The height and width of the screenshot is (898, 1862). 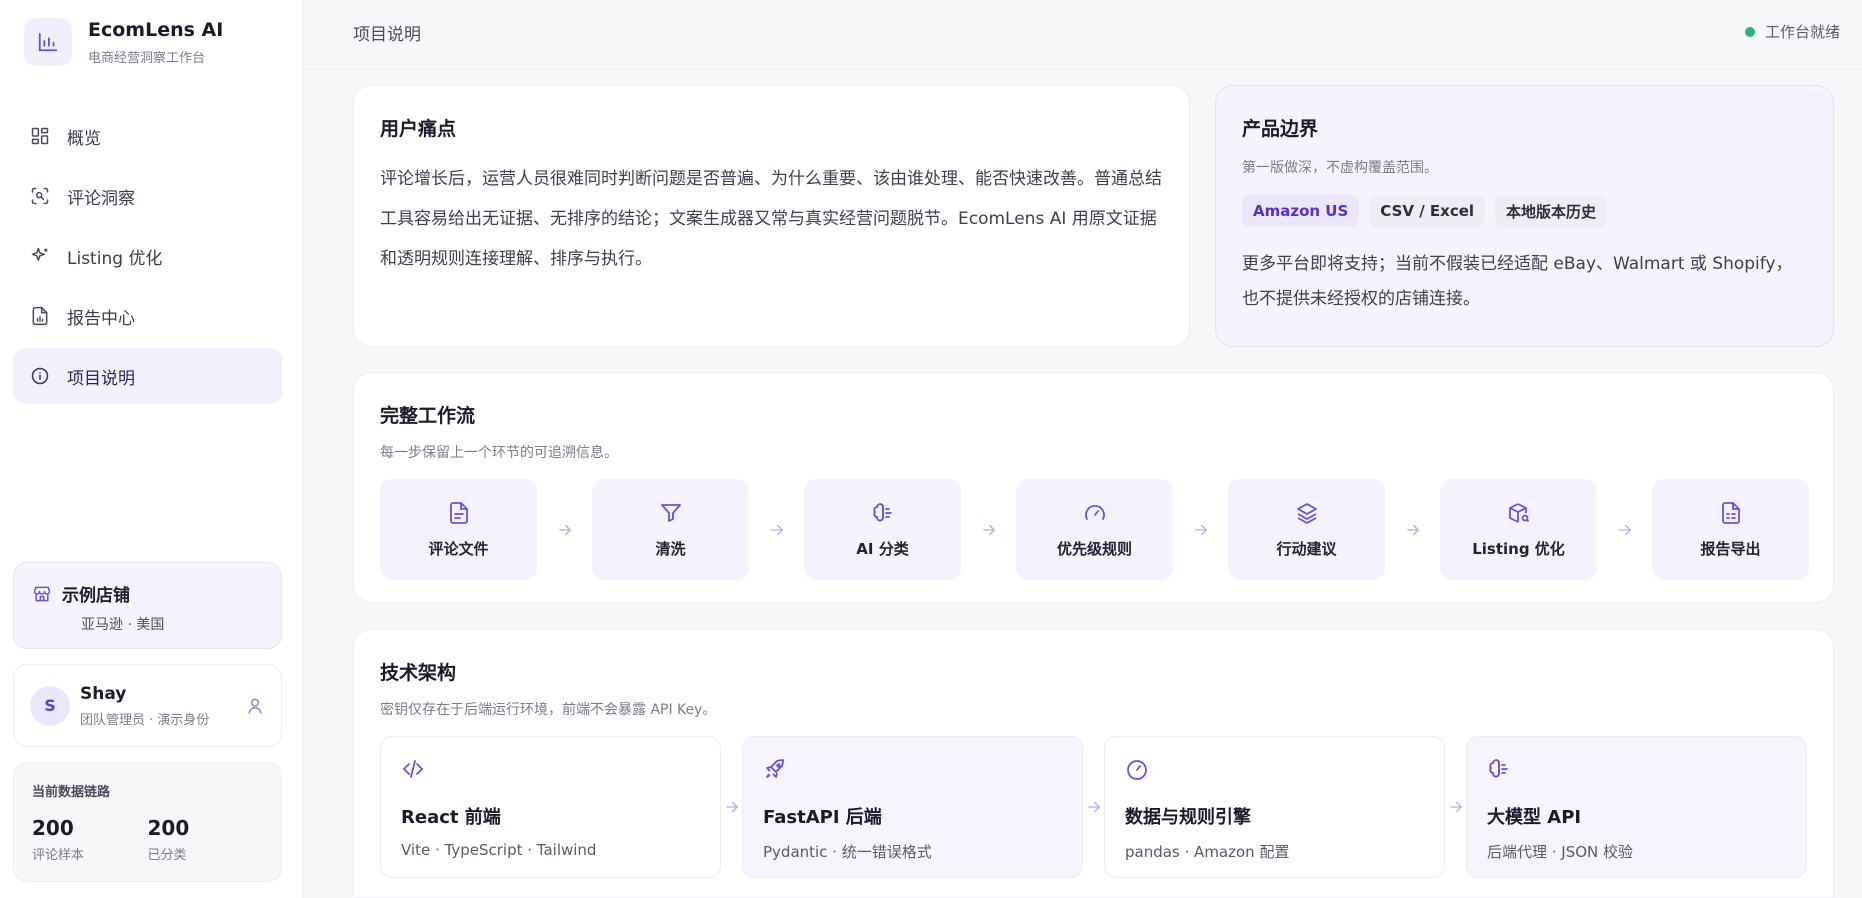 I want to click on file-text-icon, so click(x=459, y=513).